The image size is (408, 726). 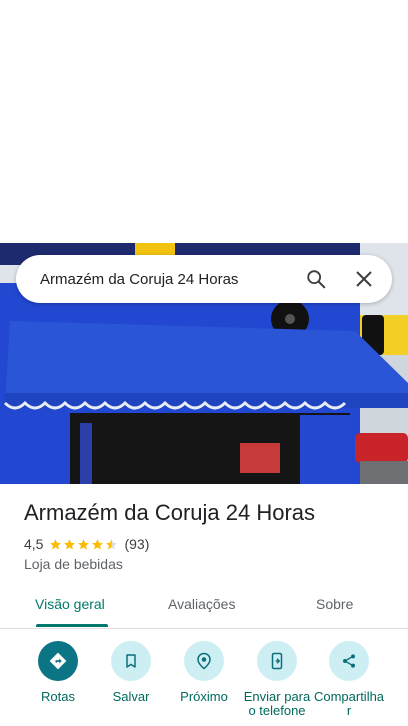 What do you see at coordinates (131, 697) in the screenshot?
I see `save-label: Salvar` at bounding box center [131, 697].